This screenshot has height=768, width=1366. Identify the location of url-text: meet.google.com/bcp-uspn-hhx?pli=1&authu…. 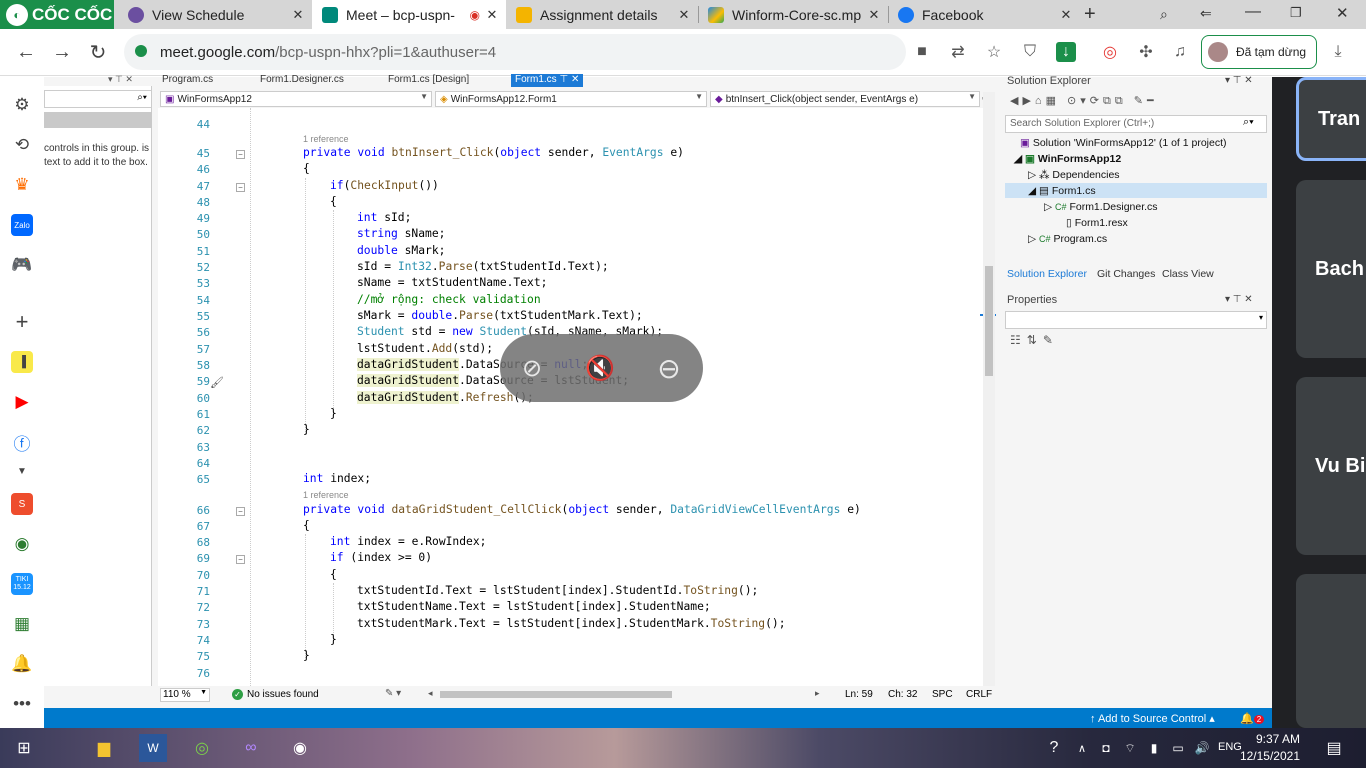
(328, 52).